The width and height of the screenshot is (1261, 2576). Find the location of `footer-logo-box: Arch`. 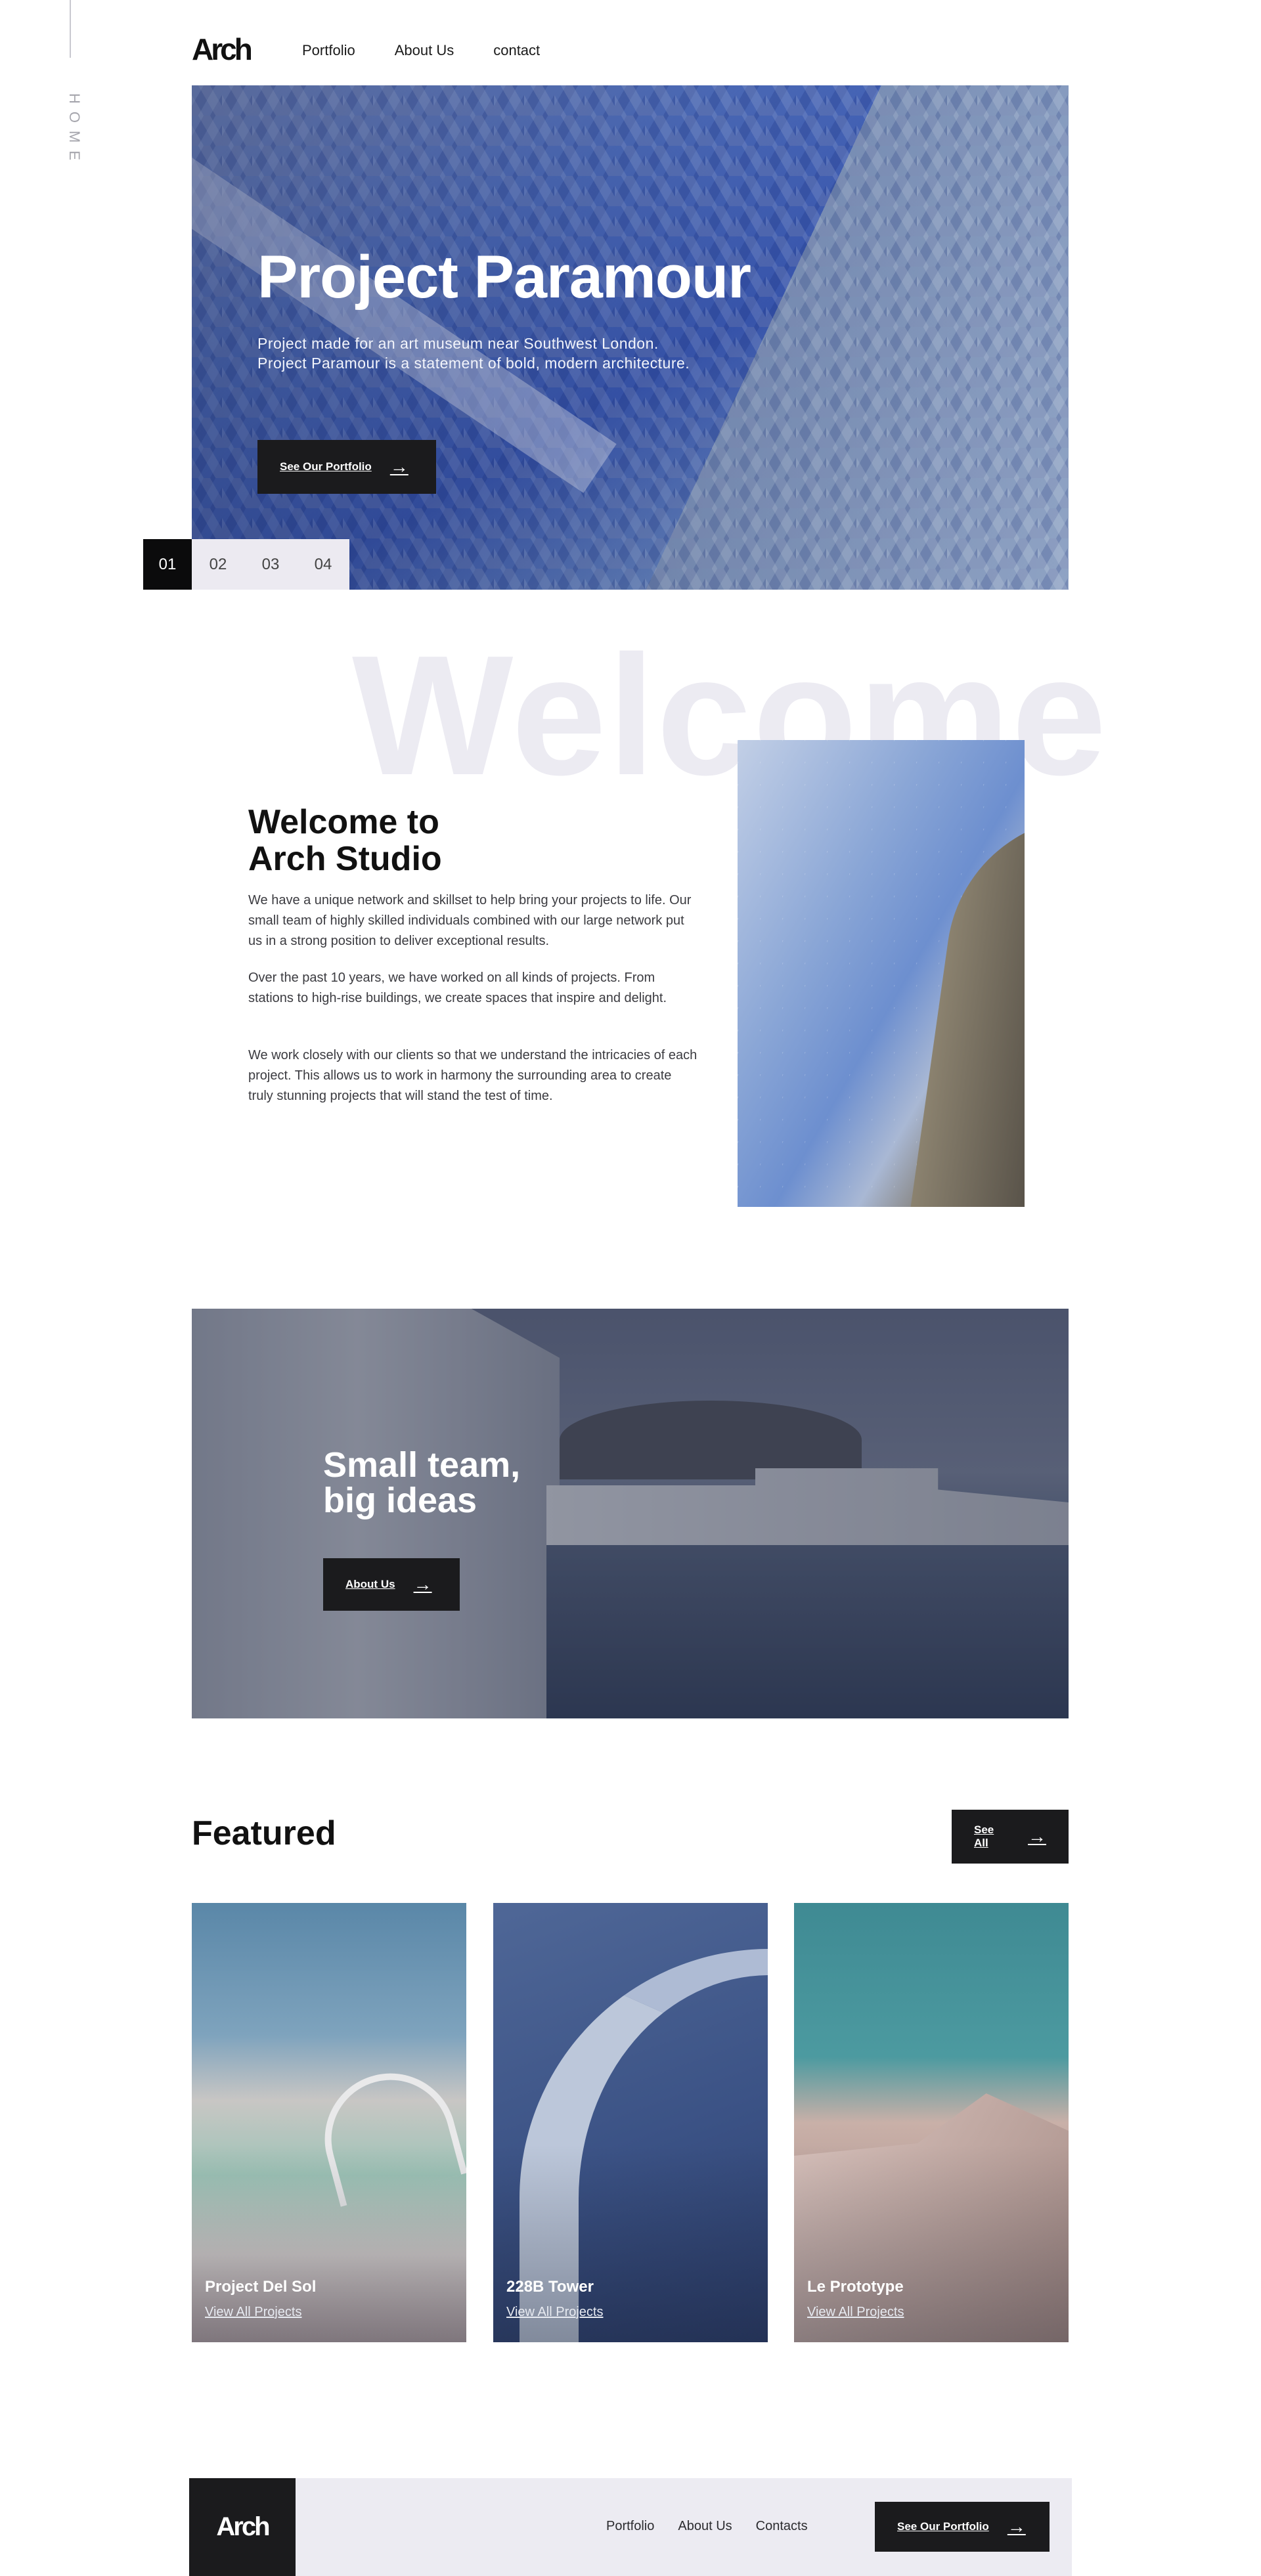

footer-logo-box: Arch is located at coordinates (242, 2527).